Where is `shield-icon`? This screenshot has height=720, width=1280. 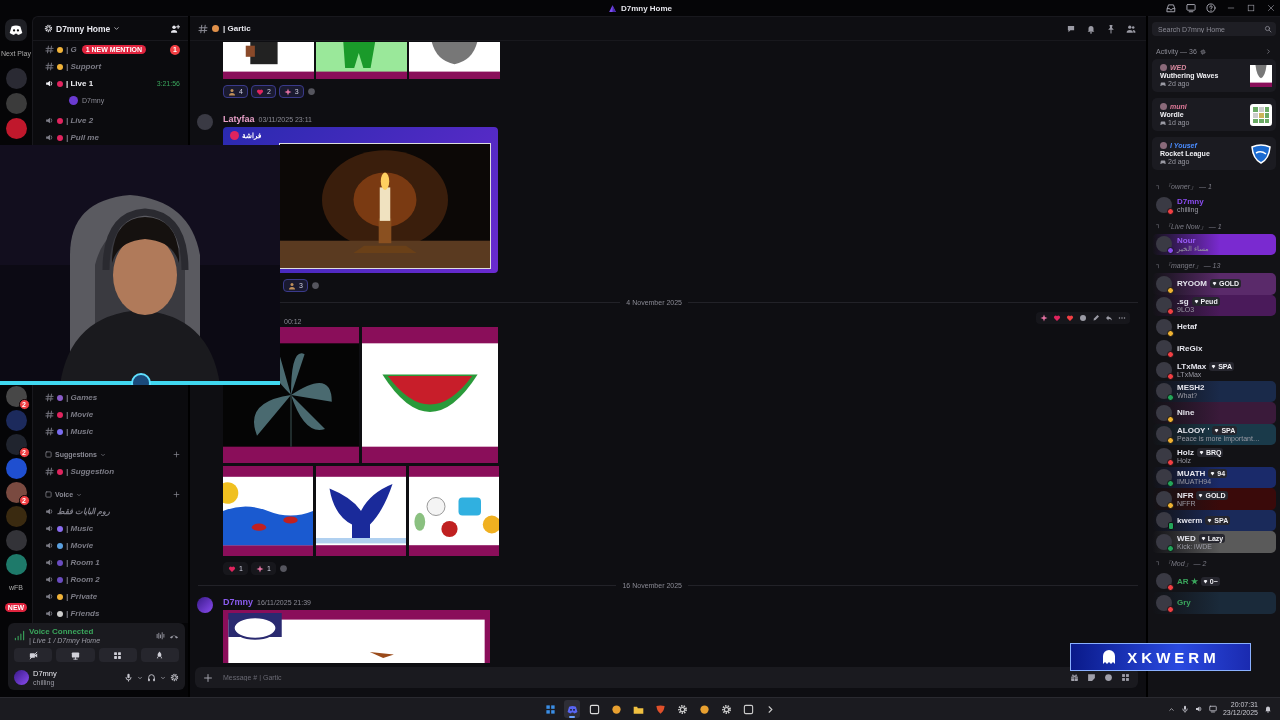
shield-icon is located at coordinates (660, 709).